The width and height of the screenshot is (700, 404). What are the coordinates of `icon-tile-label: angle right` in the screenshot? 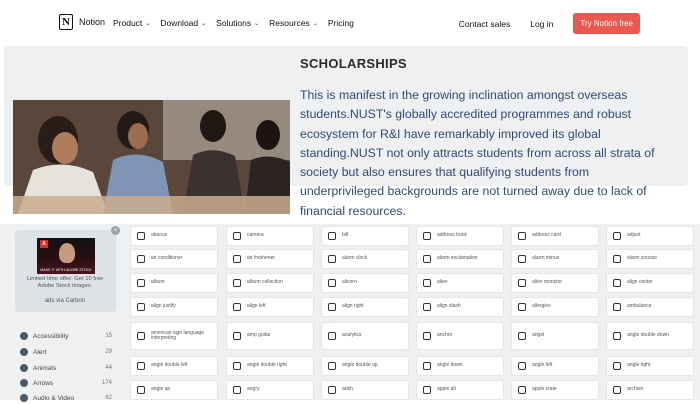 It's located at (639, 365).